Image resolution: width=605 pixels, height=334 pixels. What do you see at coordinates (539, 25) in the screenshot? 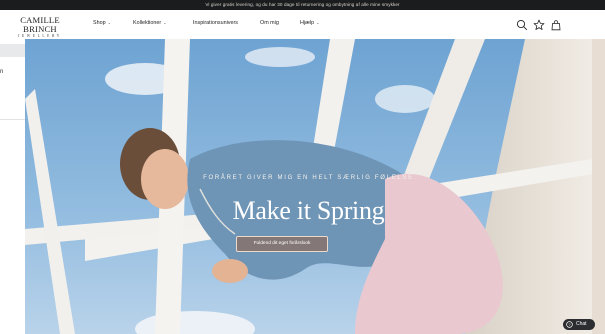
I see `star-icon` at bounding box center [539, 25].